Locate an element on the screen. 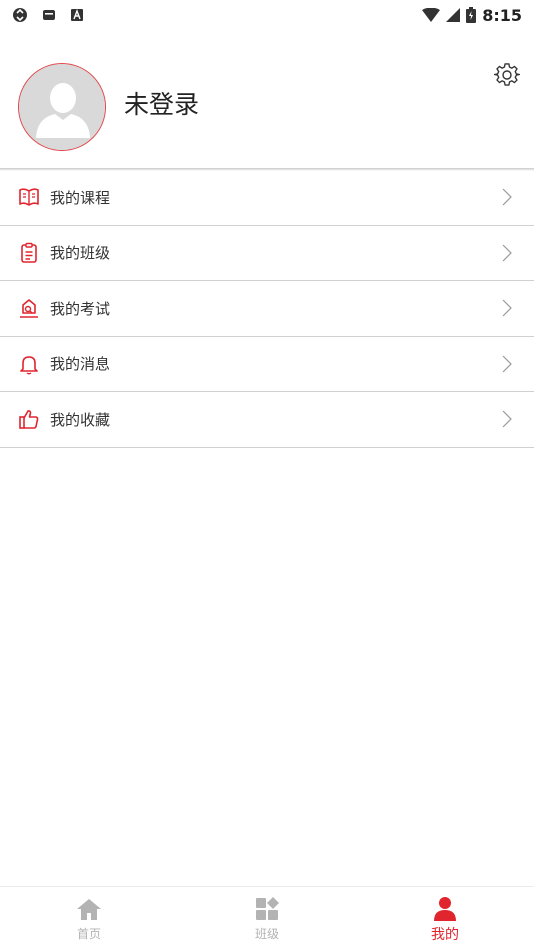 The height and width of the screenshot is (950, 534). status-left-icons is located at coordinates (48, 15).